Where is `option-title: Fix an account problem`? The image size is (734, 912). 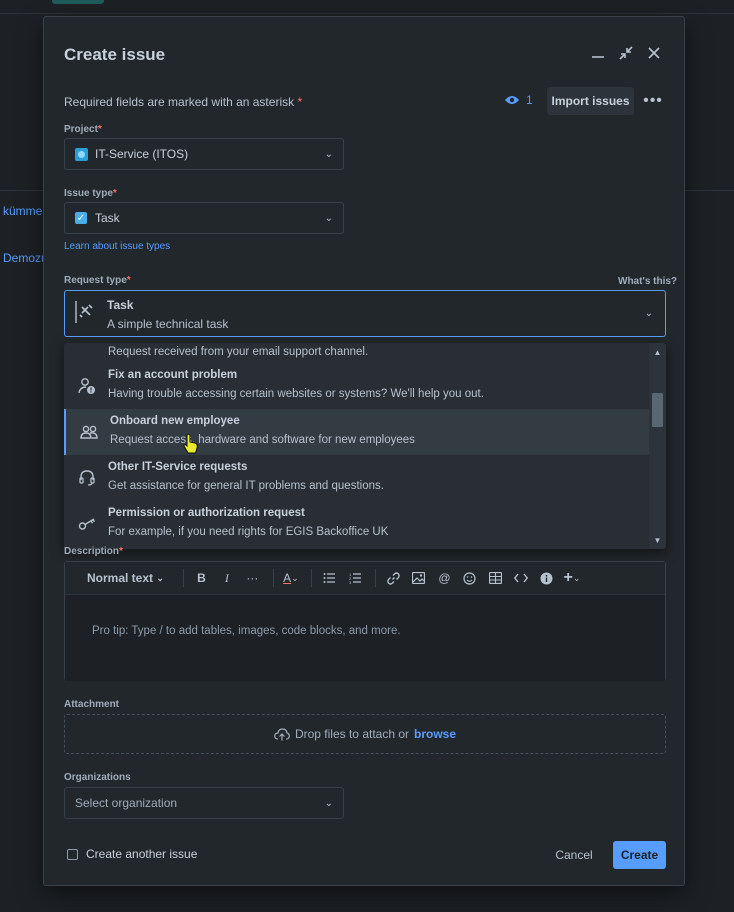 option-title: Fix an account problem is located at coordinates (173, 375).